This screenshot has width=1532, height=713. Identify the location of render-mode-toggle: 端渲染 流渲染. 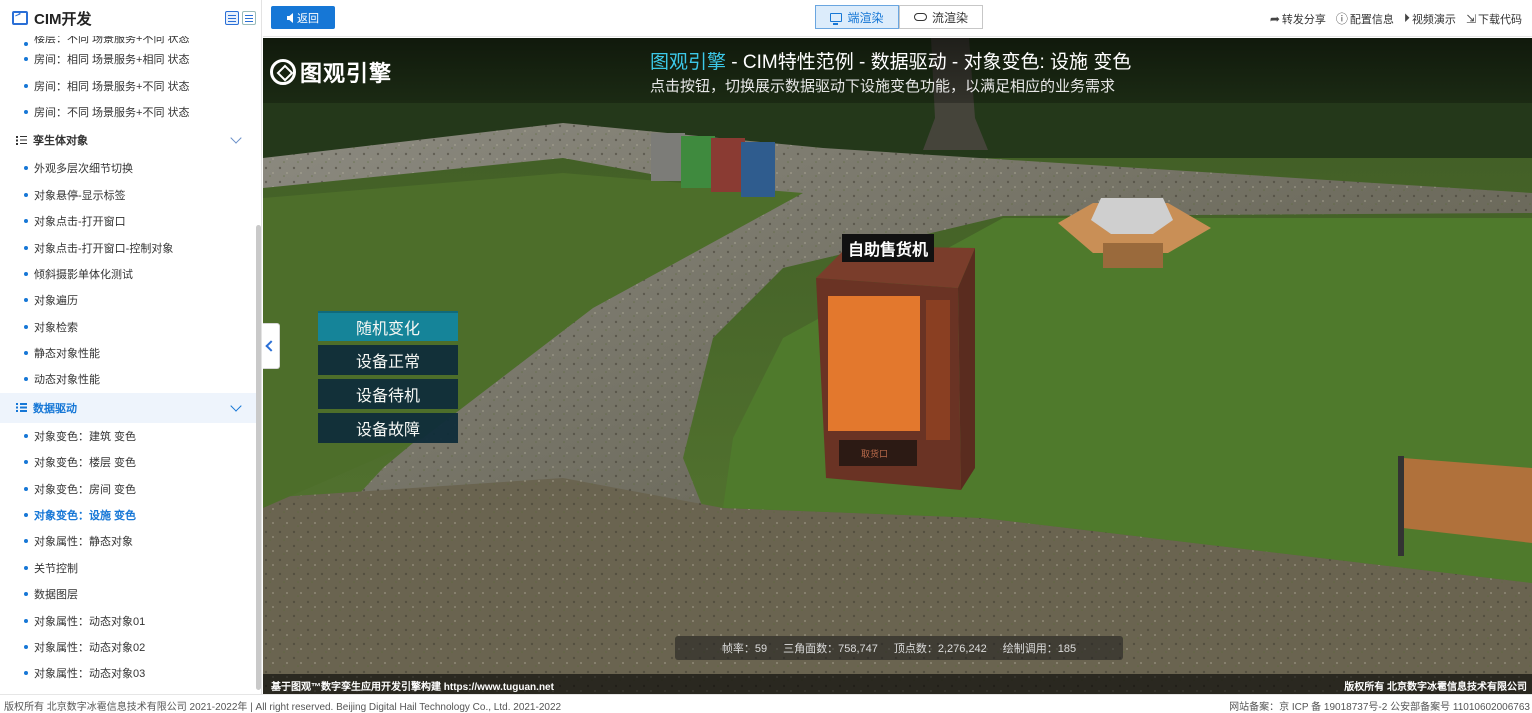
(899, 17).